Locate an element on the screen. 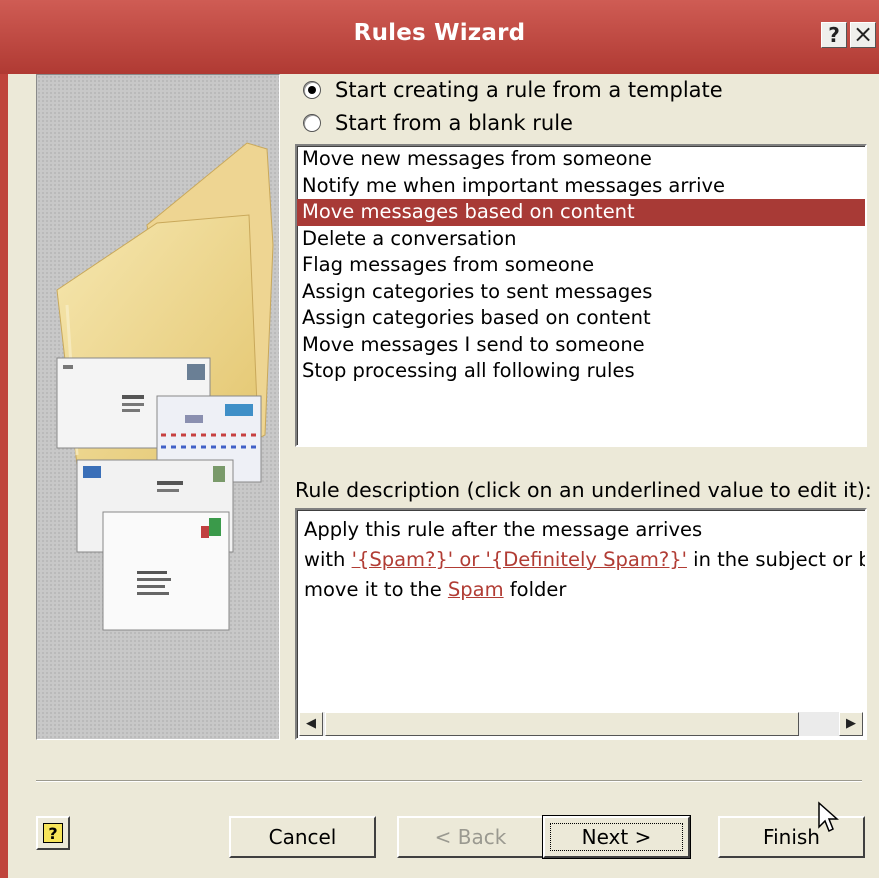 This screenshot has width=879, height=878. folder-and-envelopes-graphic is located at coordinates (165, 386).